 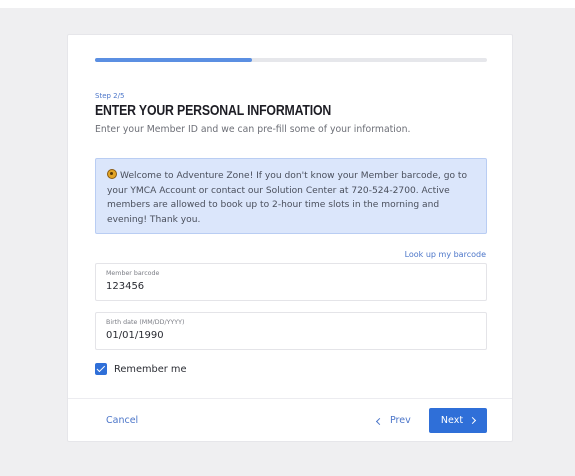 What do you see at coordinates (473, 420) in the screenshot?
I see `chevron-right-icon` at bounding box center [473, 420].